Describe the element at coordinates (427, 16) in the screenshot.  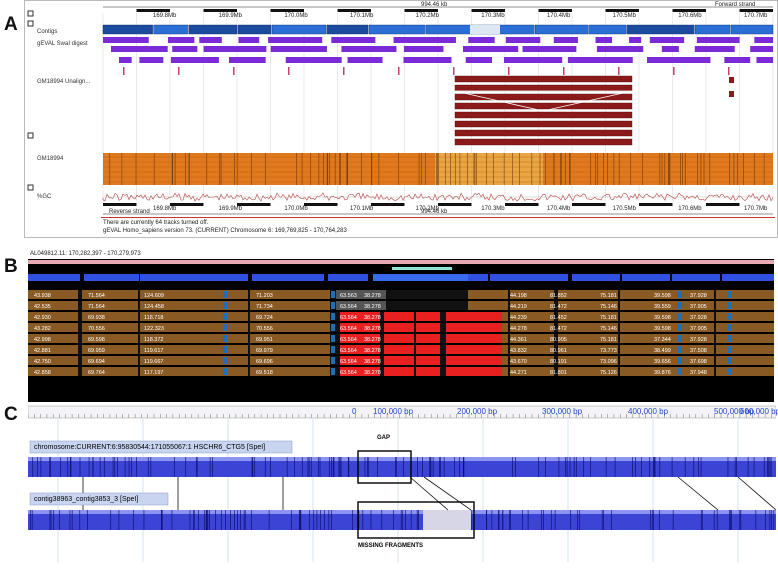
I see `ruler-tick-top: 170.2Mb` at that location.